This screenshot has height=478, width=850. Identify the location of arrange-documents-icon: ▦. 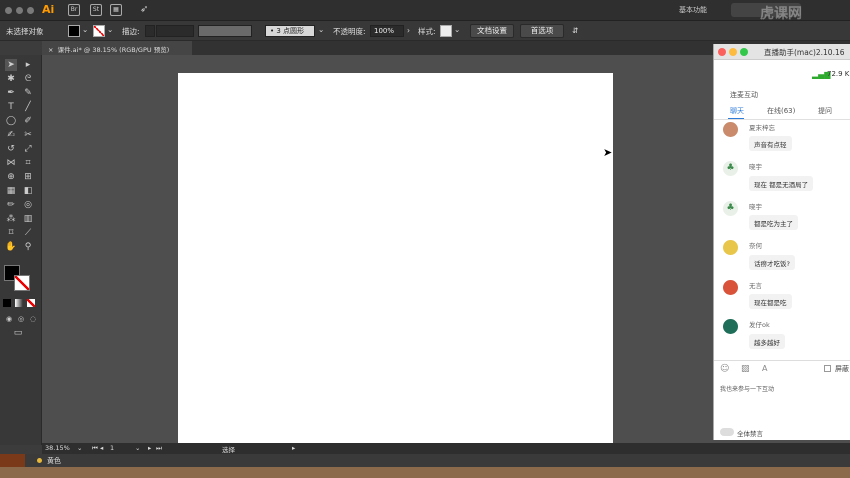
(116, 10).